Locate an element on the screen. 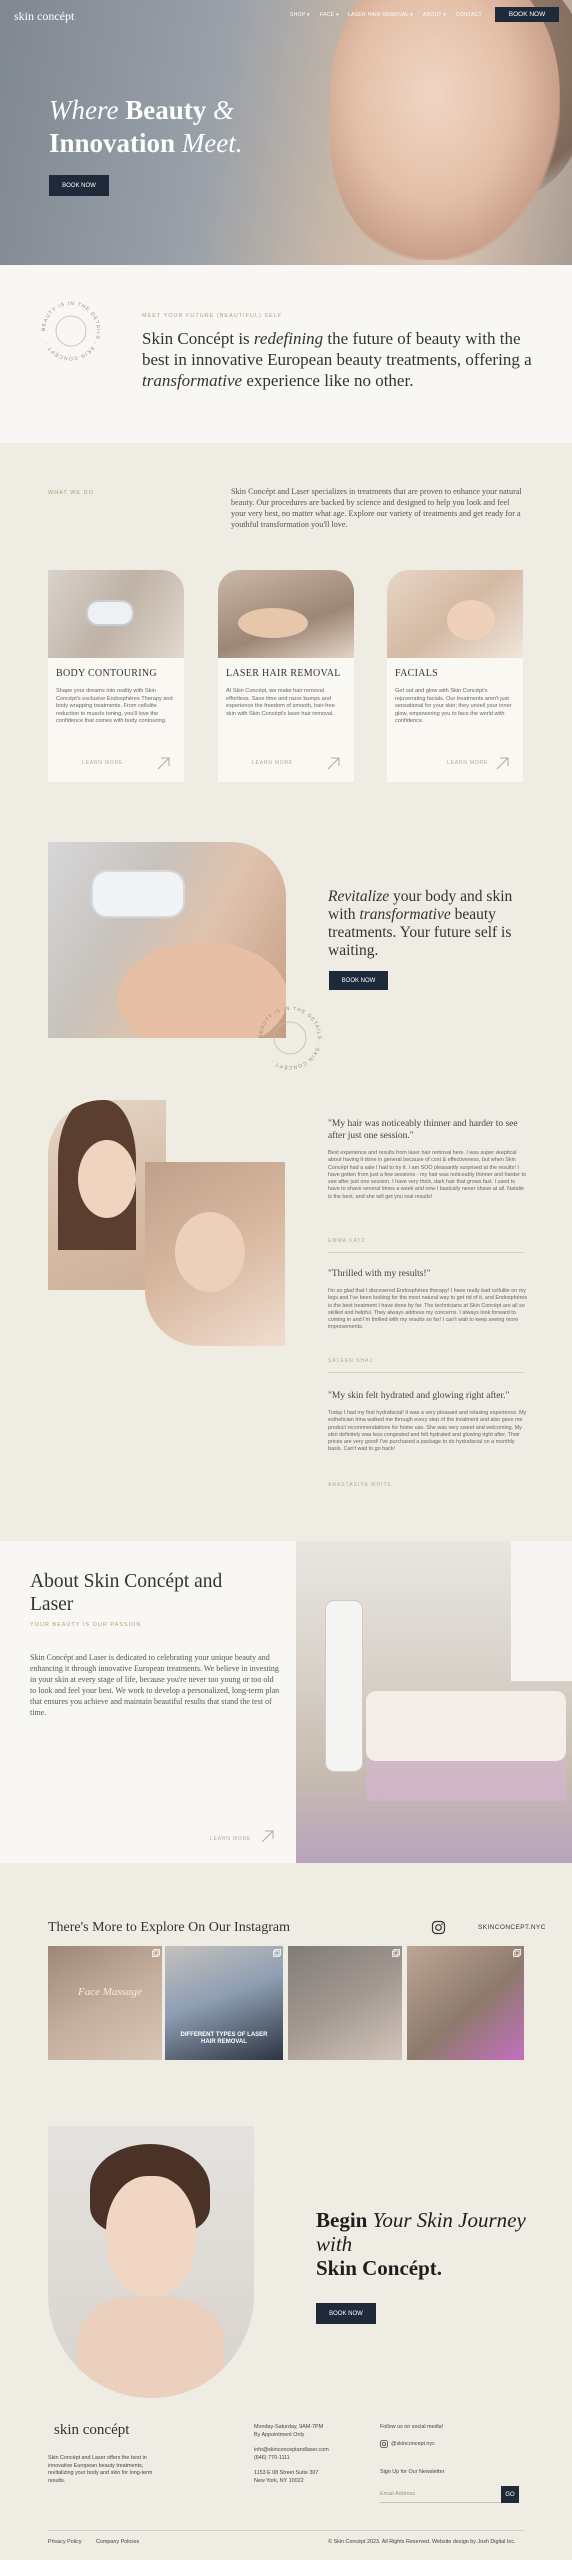  testimonial-author: SALEEN SHAJ is located at coordinates (350, 1361).